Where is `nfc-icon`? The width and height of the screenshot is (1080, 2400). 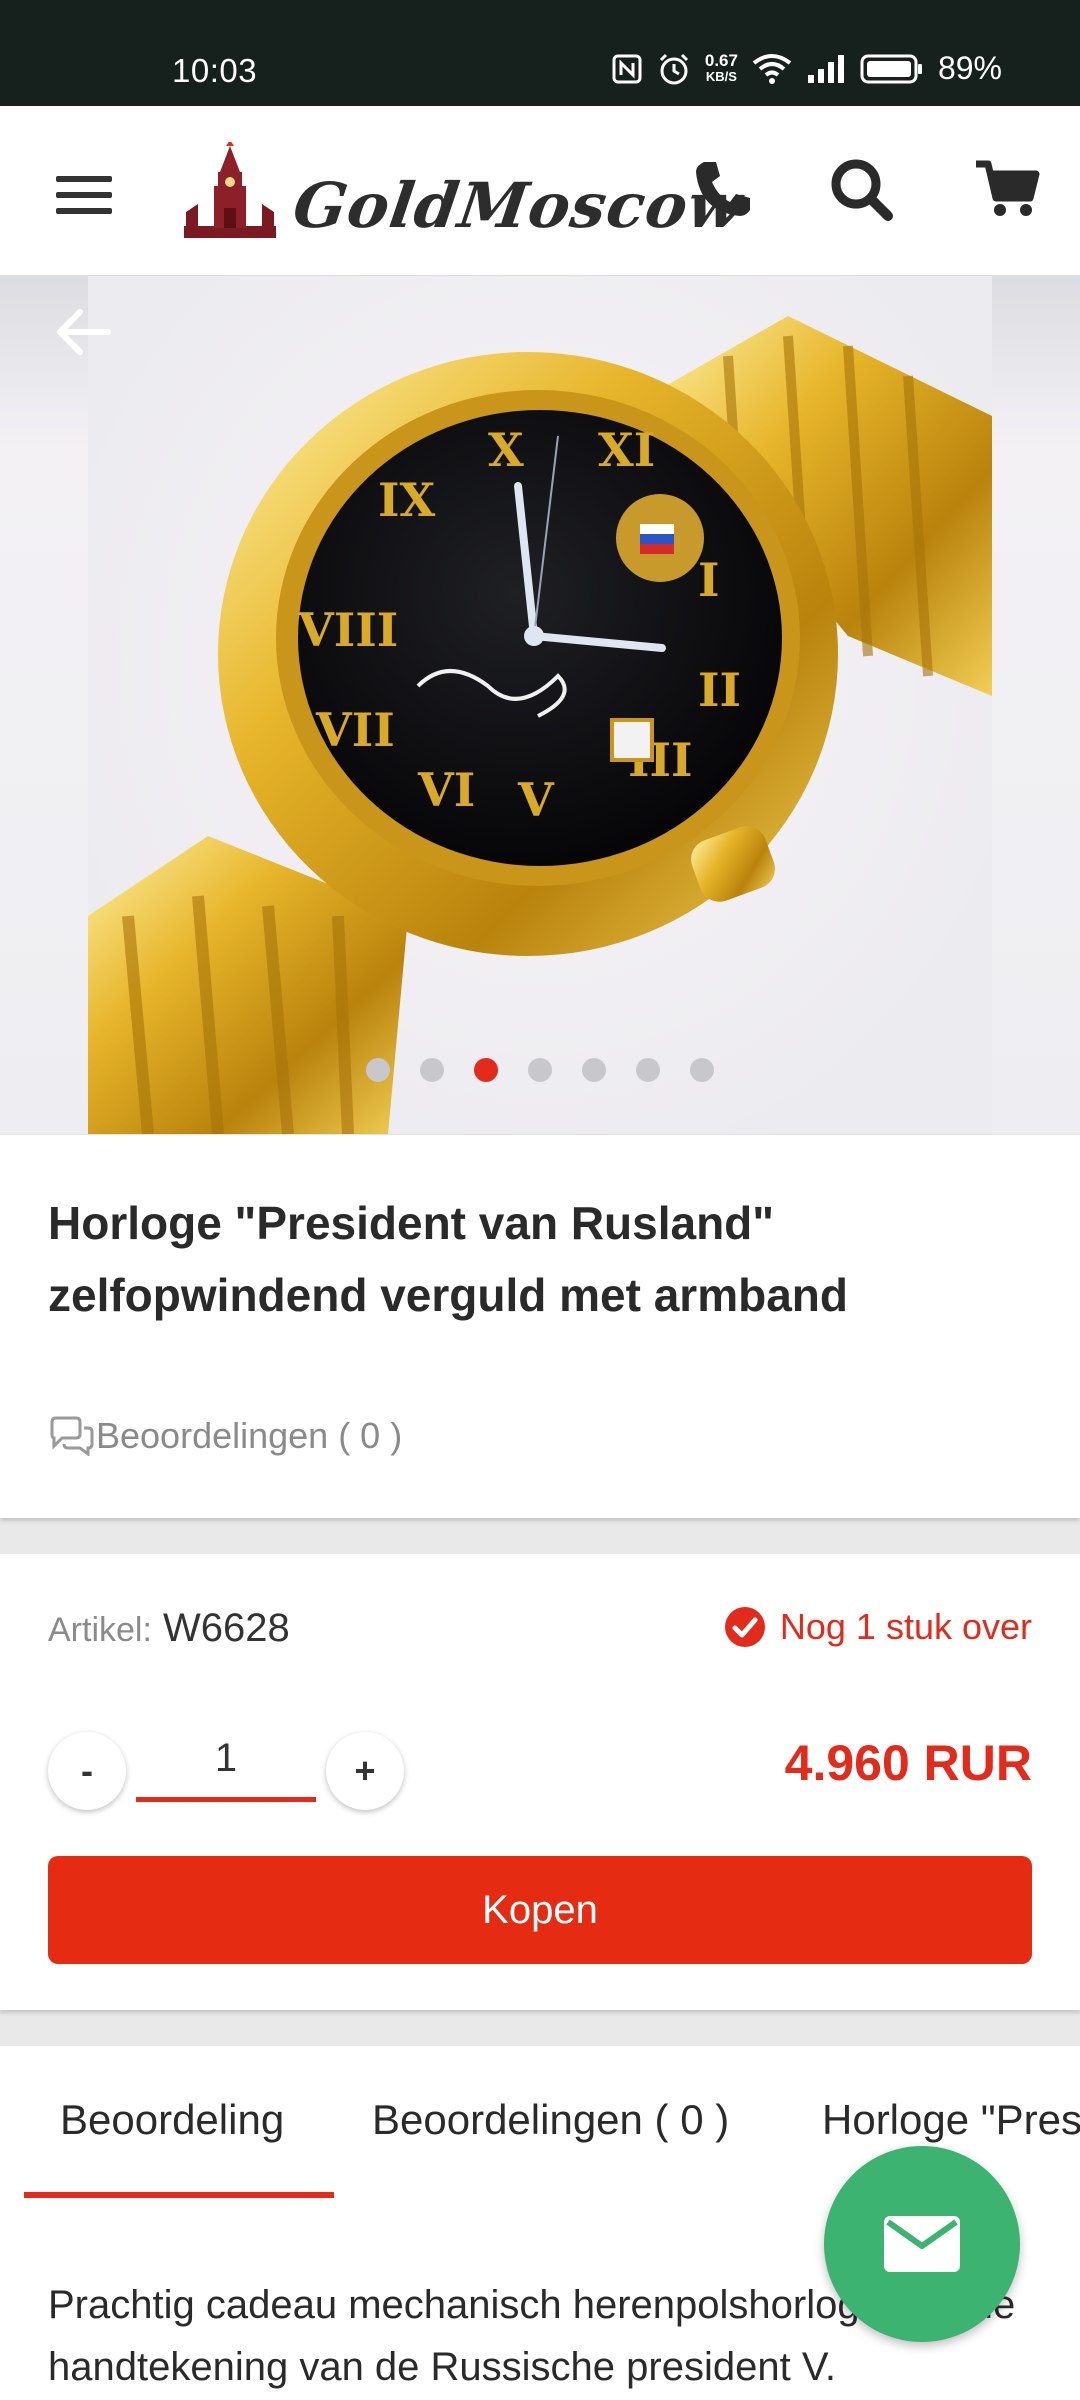
nfc-icon is located at coordinates (627, 68).